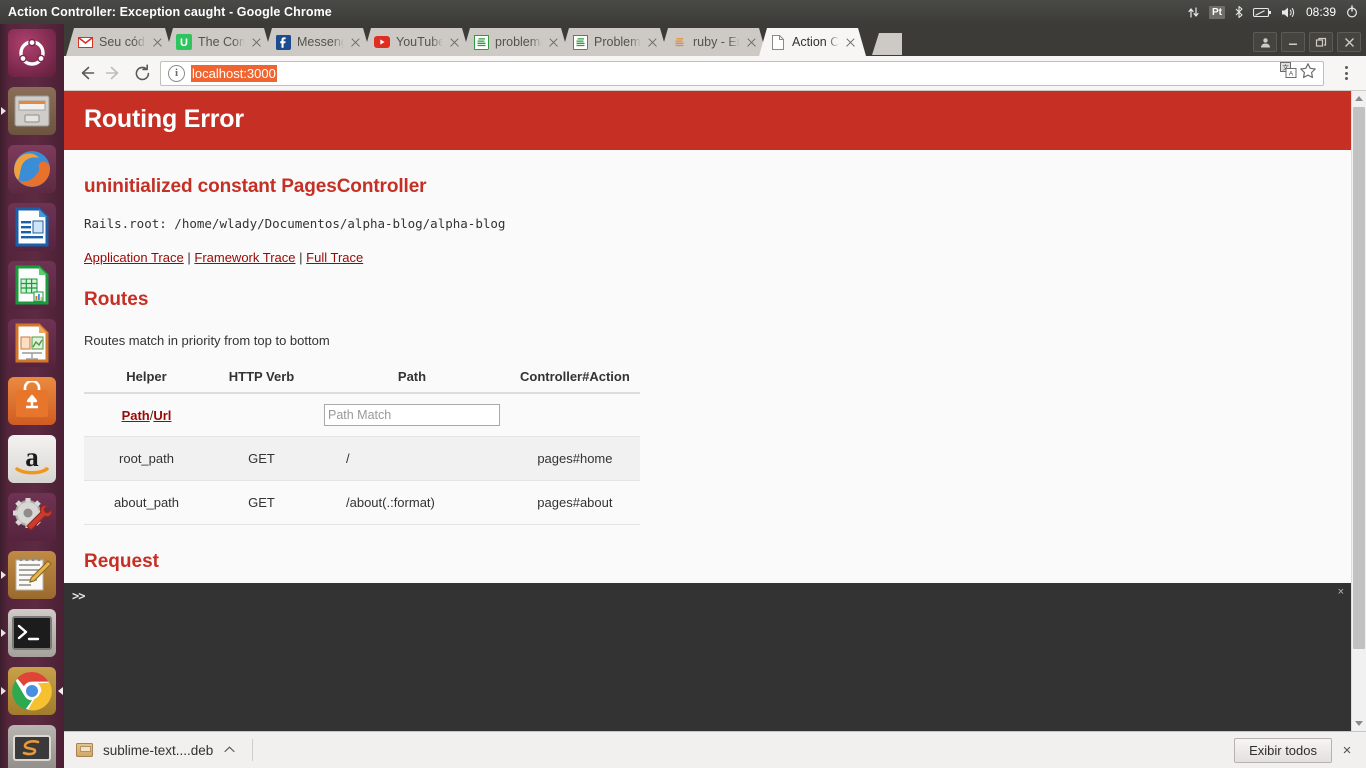 The width and height of the screenshot is (1366, 768). Describe the element at coordinates (114, 73) in the screenshot. I see `forward-button` at that location.